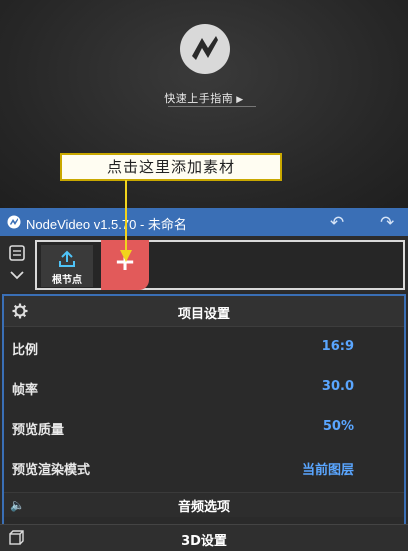 Image resolution: width=408 pixels, height=551 pixels. I want to click on tip-pointer-arrow-icon, so click(126, 221).